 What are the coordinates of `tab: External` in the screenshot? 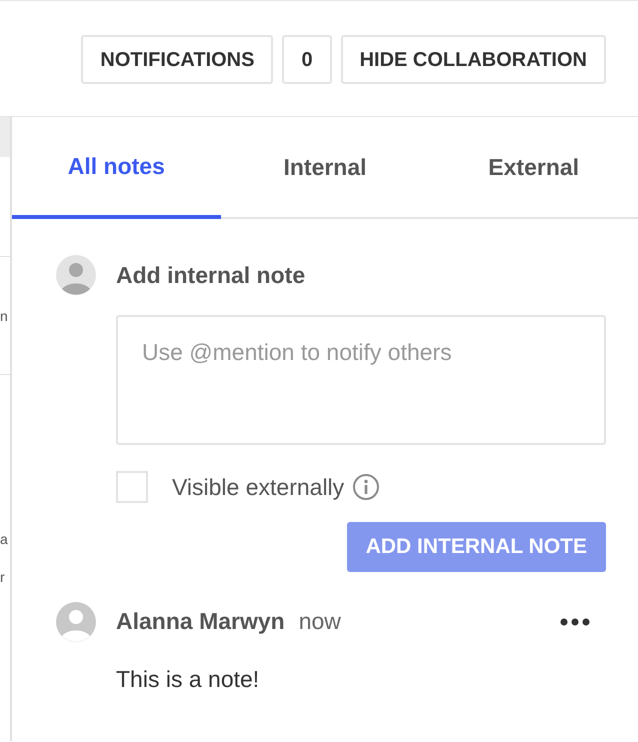 It's located at (533, 167).